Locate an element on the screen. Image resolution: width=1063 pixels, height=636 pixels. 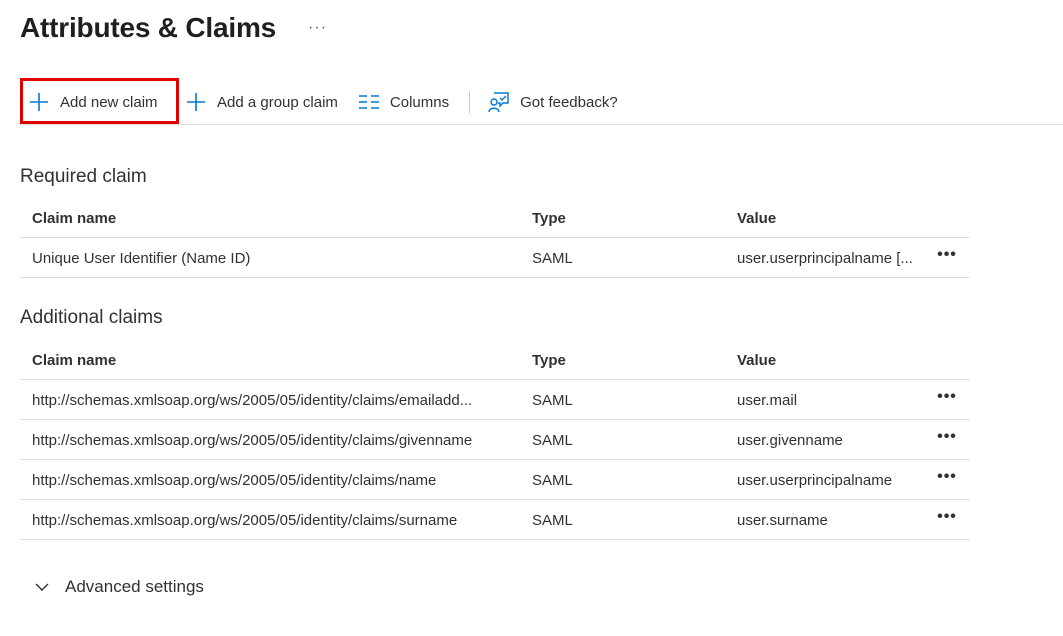
required-claim-heading: Required claim is located at coordinates (83, 176).